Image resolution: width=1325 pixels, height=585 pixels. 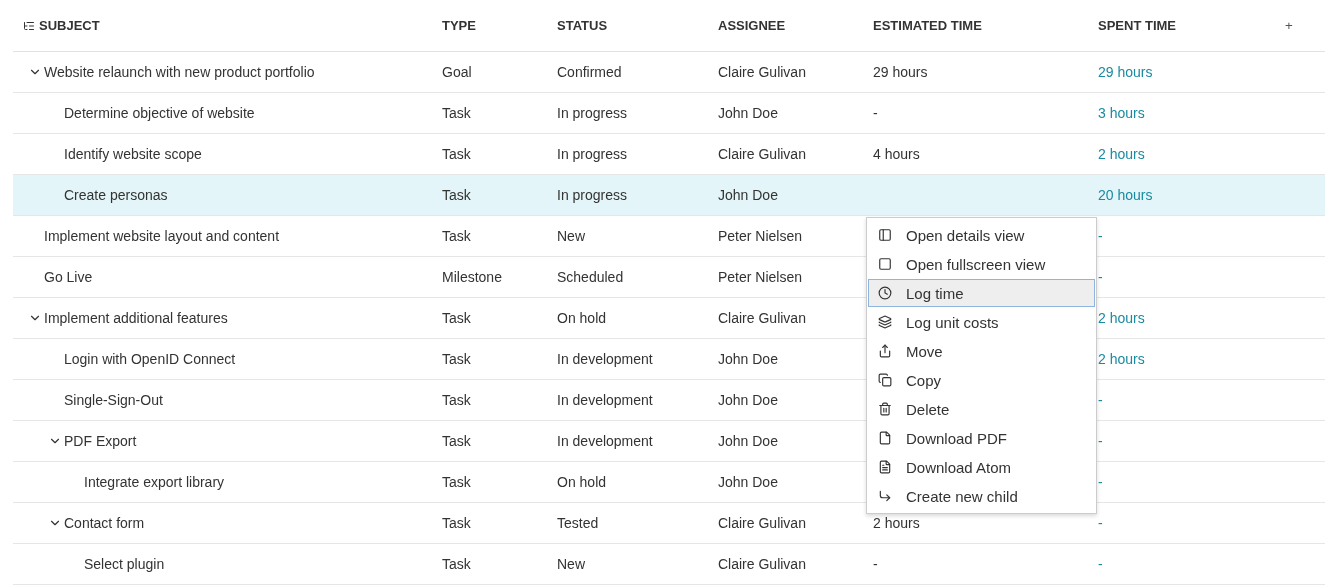 What do you see at coordinates (590, 72) in the screenshot?
I see `status-cell-text: Confirmed` at bounding box center [590, 72].